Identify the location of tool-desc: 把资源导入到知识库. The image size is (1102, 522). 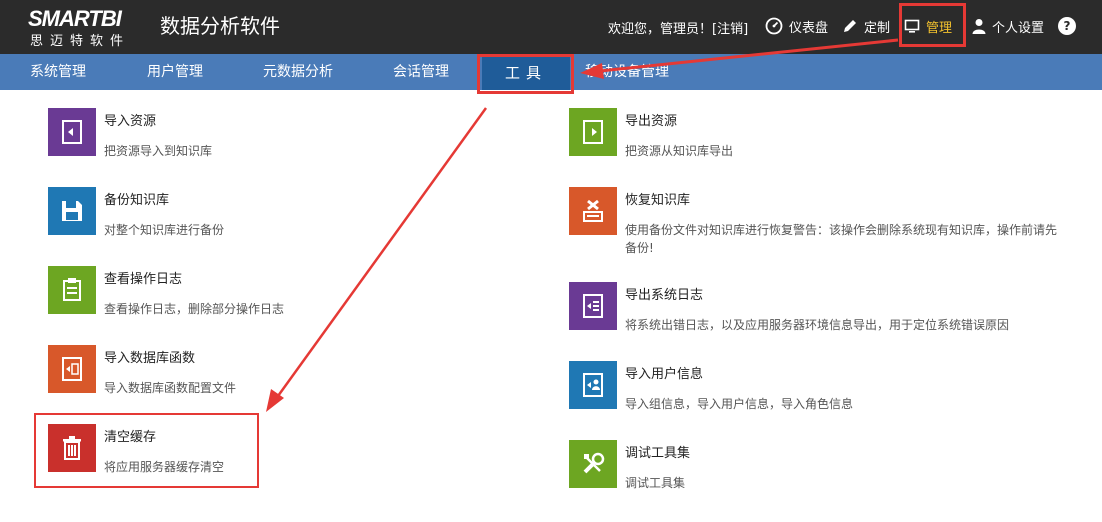
(158, 151).